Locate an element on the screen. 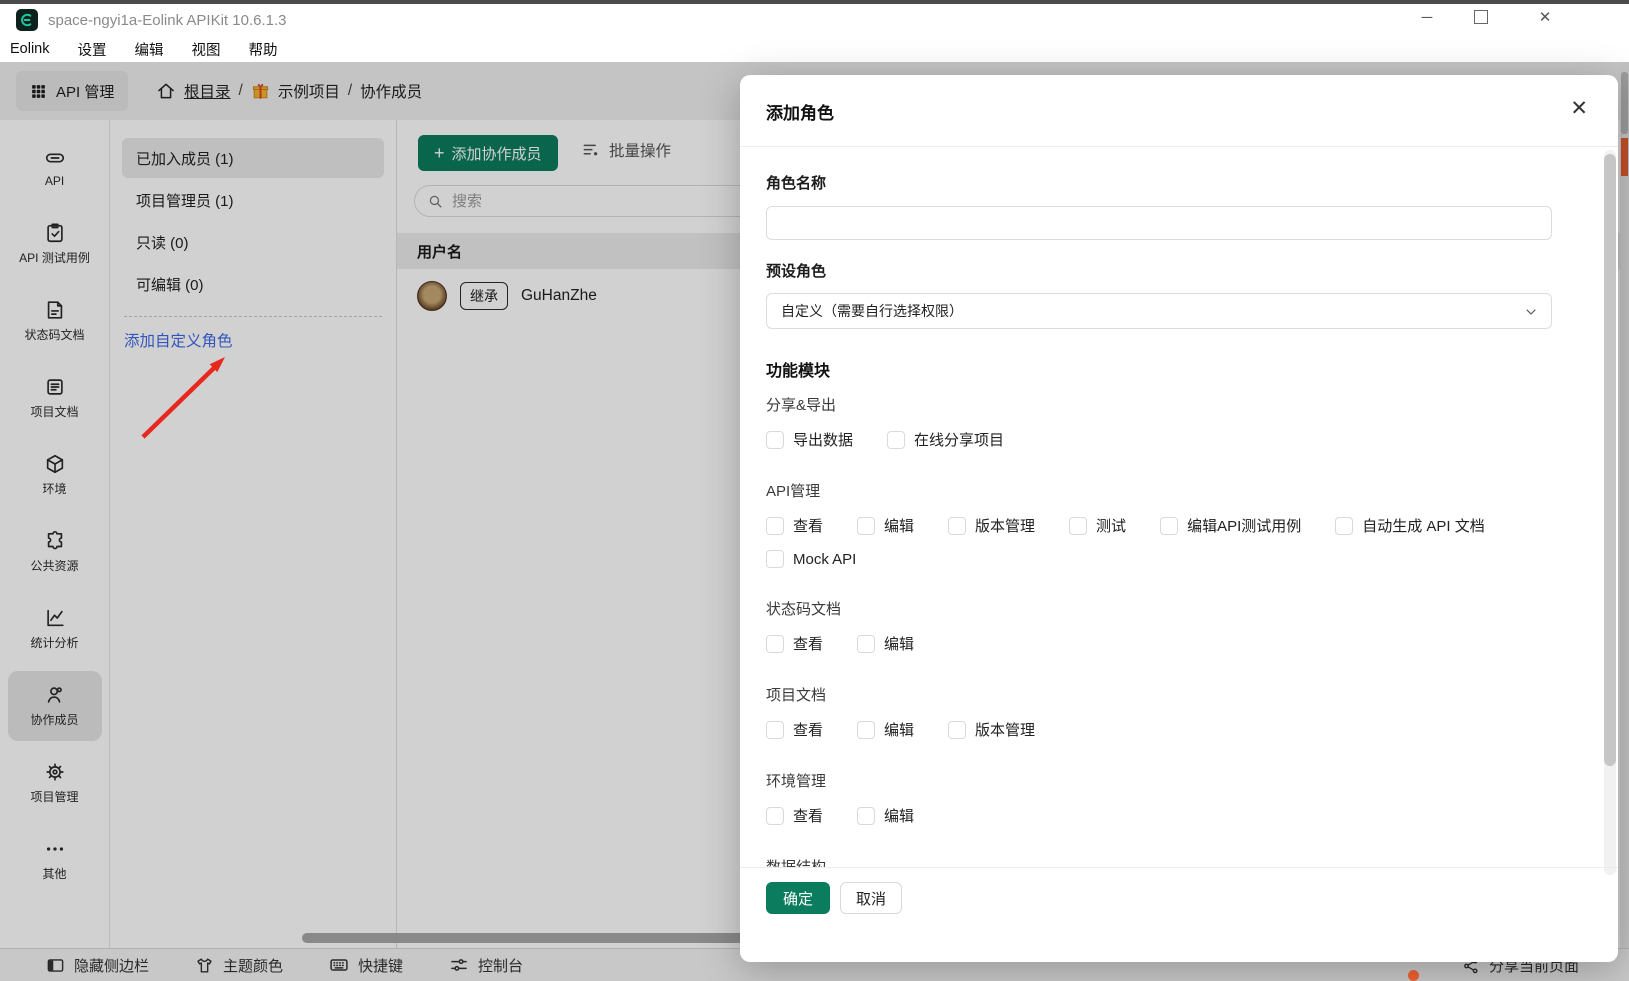 This screenshot has width=1629, height=981. titlebar: space-ngyi1a-Eolink APIKit 10.6.1.3 is located at coordinates (814, 20).